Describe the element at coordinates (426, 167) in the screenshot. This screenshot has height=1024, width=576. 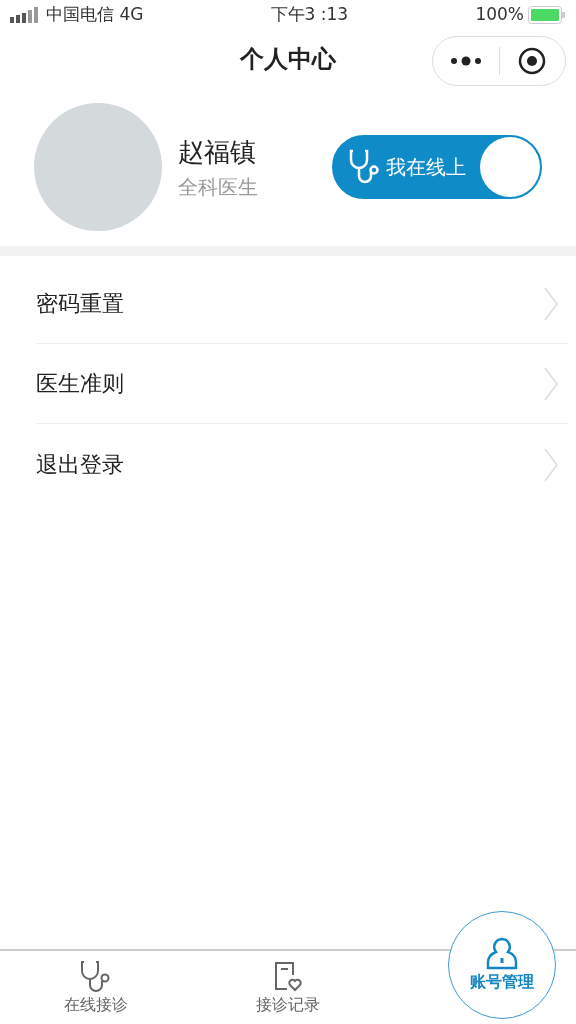
I see `toggle-label: 我在线上` at that location.